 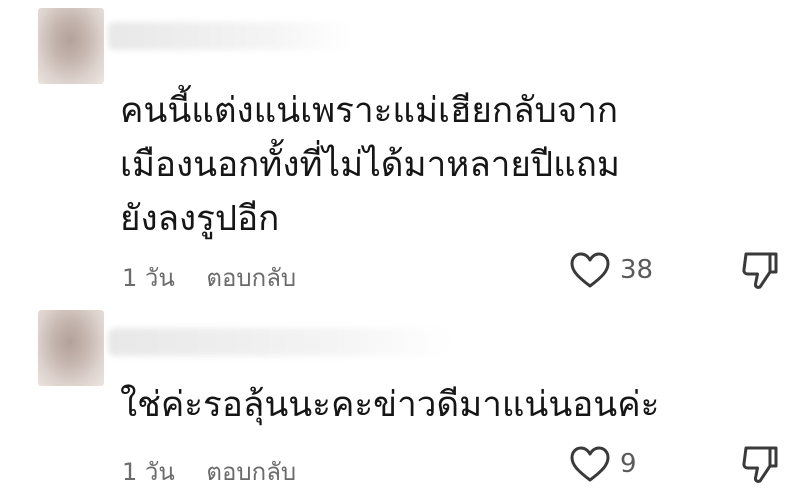 I want to click on like-button: 38, so click(x=610, y=270).